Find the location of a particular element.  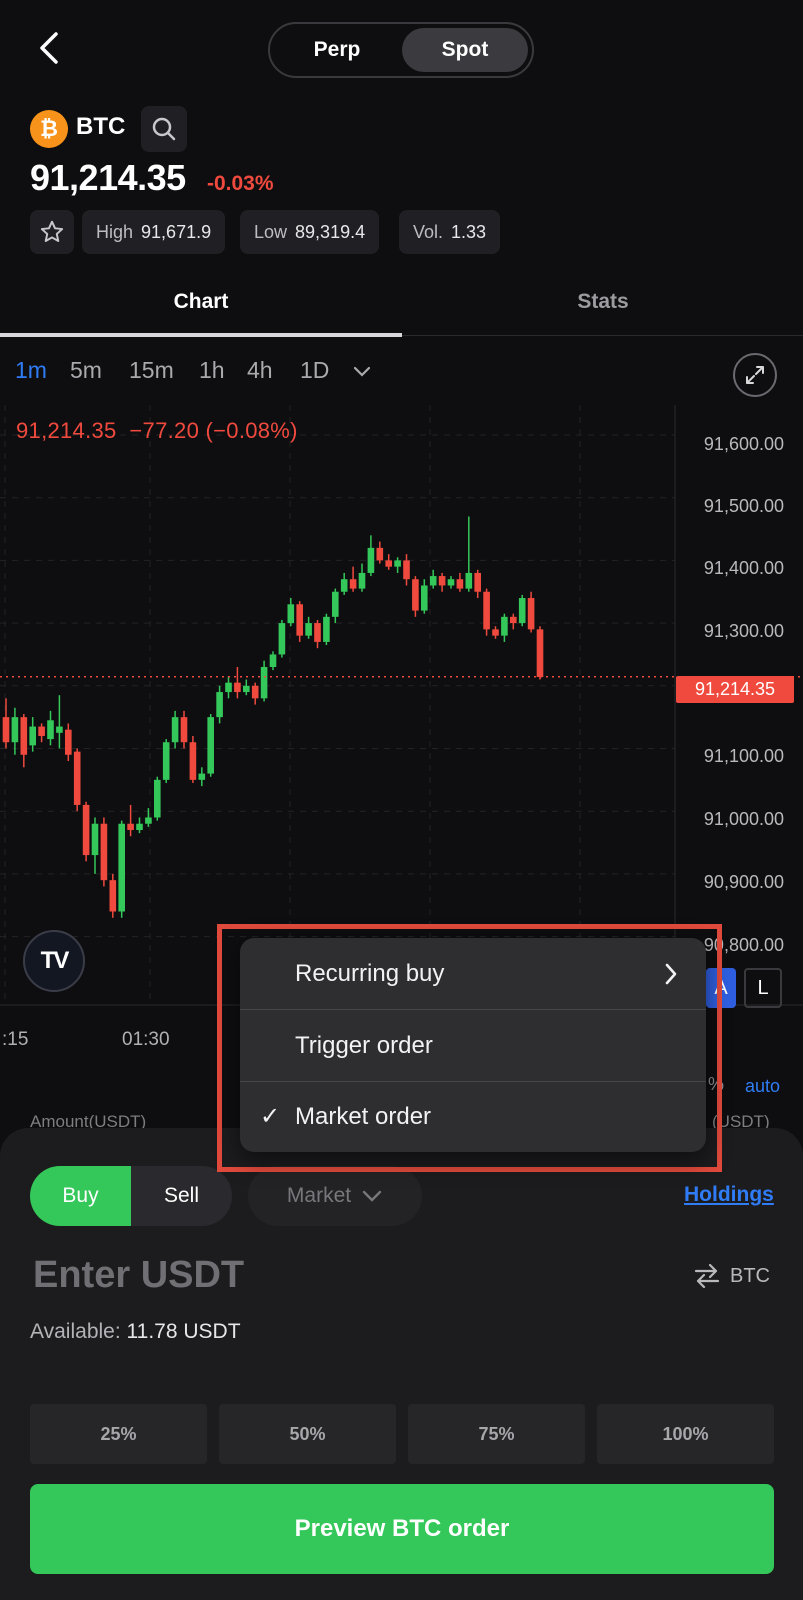

available-value: 11.78 USDT is located at coordinates (183, 1331).